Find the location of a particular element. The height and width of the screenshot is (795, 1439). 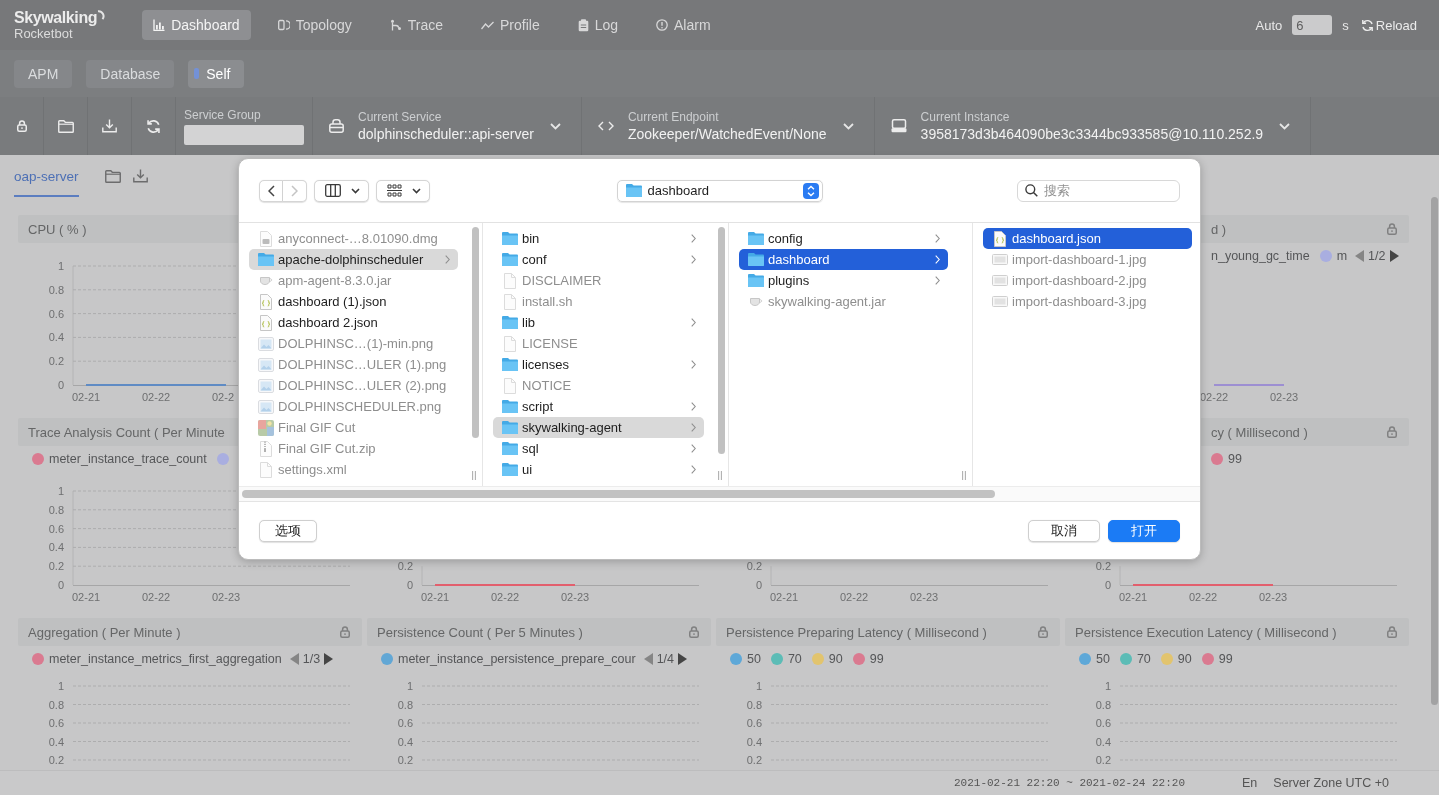

selector-value: 3958173d3b464090be3c3344bc933585@10.110.252.9 is located at coordinates (1092, 134).